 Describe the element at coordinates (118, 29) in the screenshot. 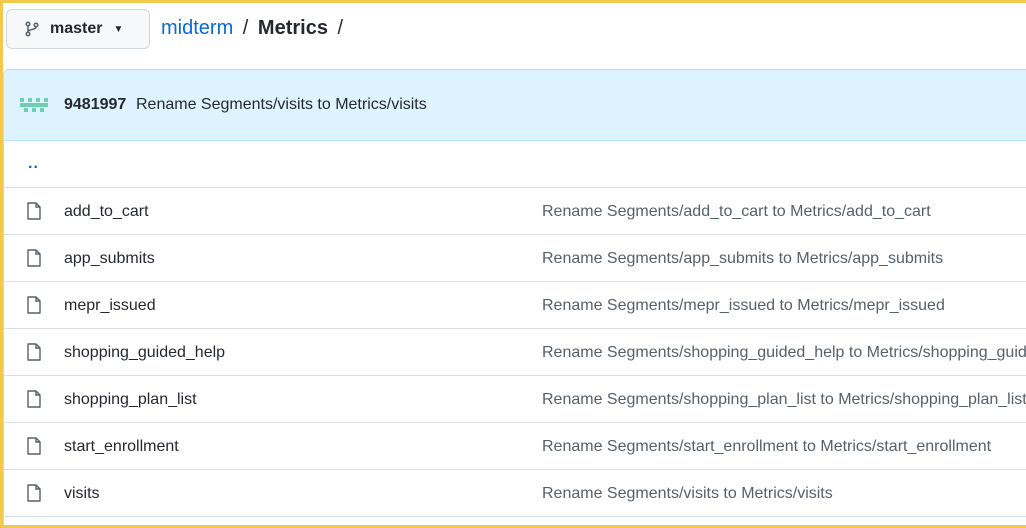

I see `chevron-down-icon: ▼` at that location.